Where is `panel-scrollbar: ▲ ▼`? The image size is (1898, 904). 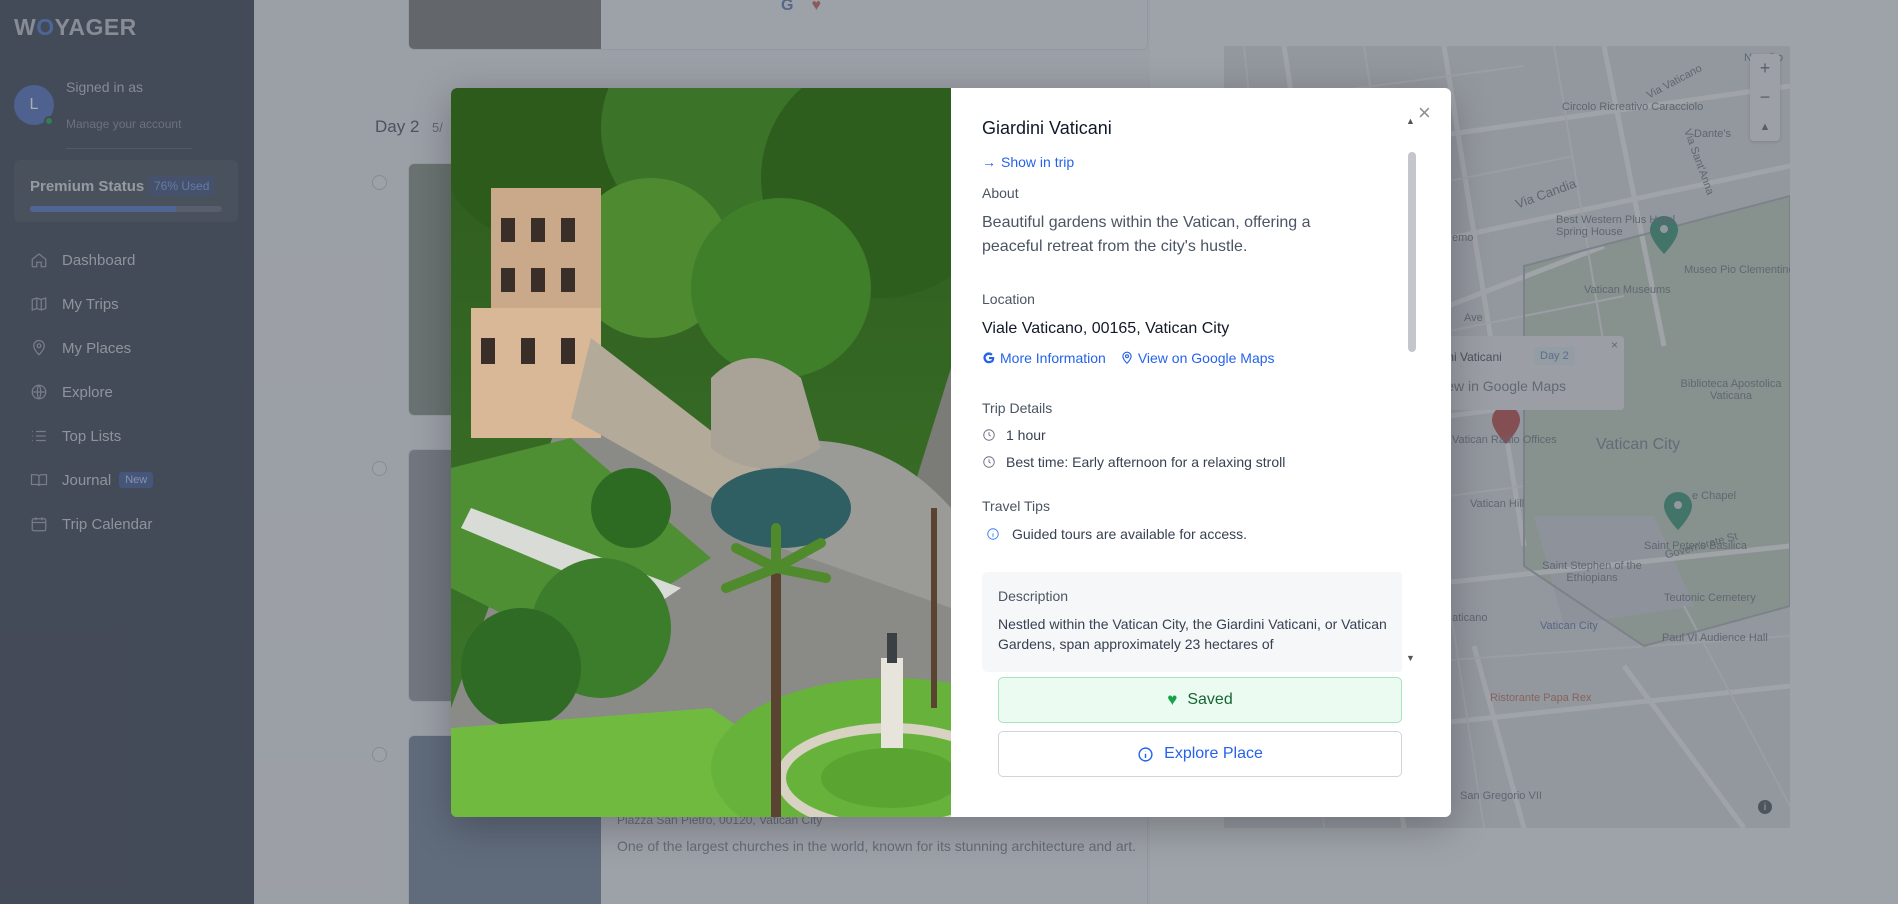
panel-scrollbar: ▲ ▼ is located at coordinates (1411, 379).